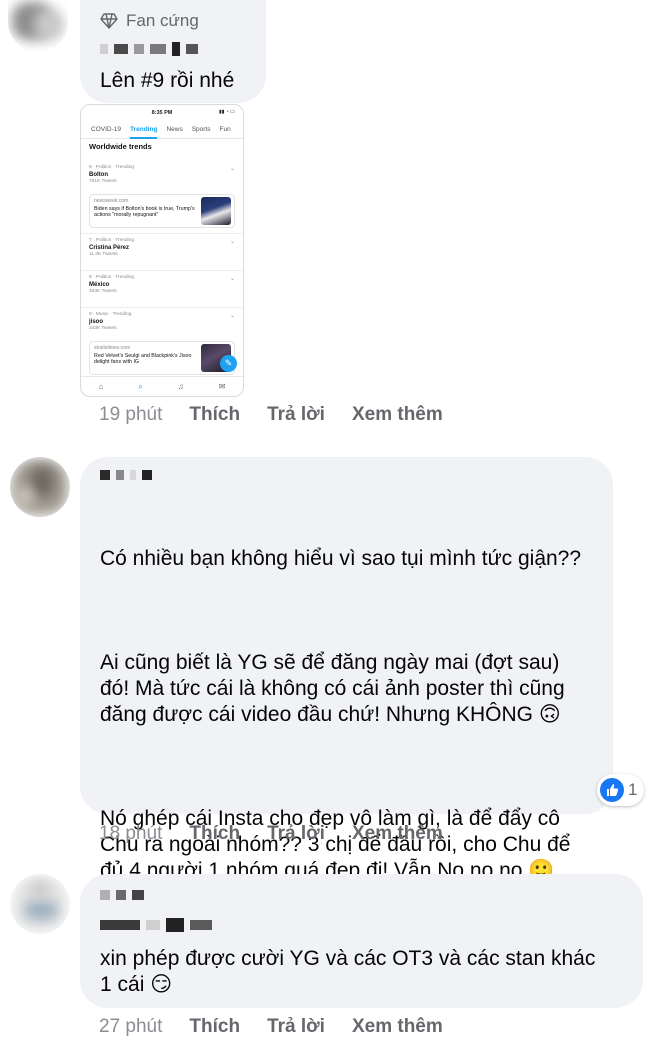 This screenshot has height=1056, width=660. I want to click on trends-heading: Worldwide trends, so click(120, 146).